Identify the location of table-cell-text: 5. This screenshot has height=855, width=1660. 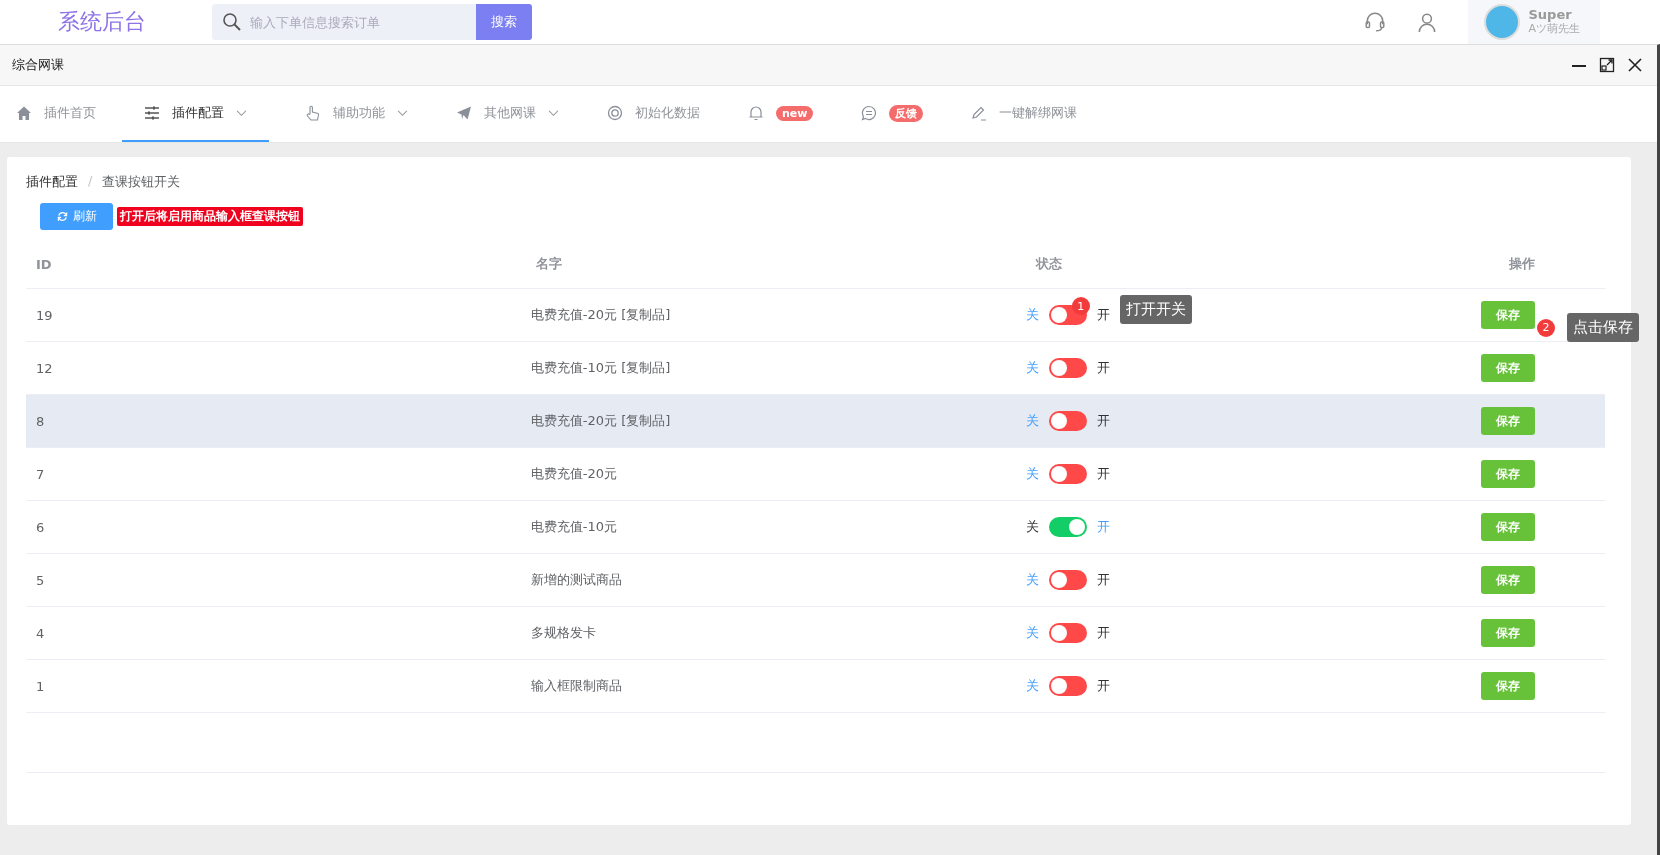
(40, 580).